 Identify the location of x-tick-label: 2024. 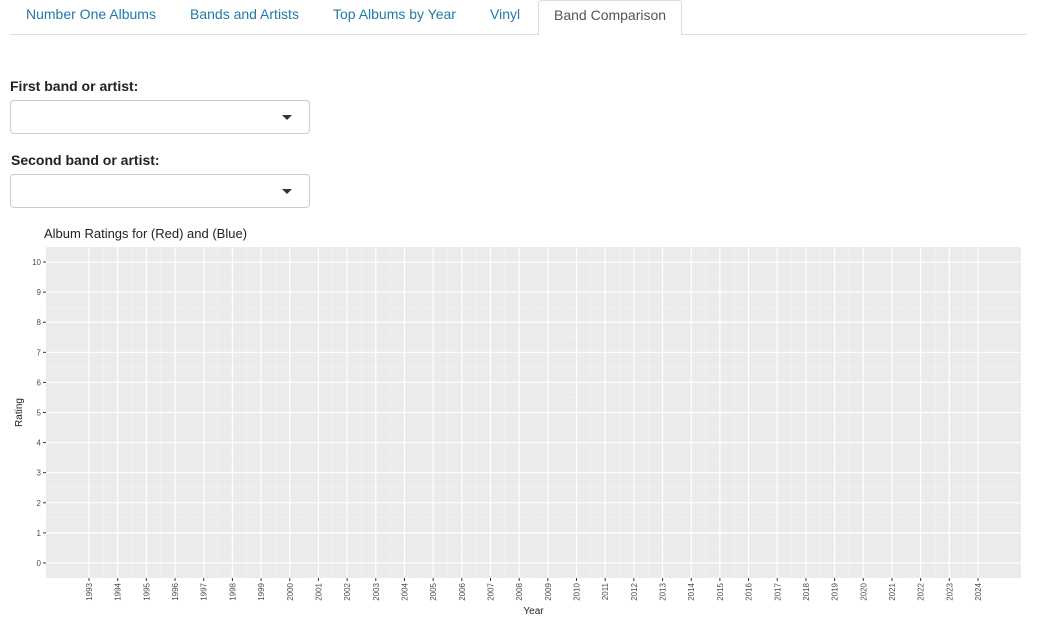
(978, 591).